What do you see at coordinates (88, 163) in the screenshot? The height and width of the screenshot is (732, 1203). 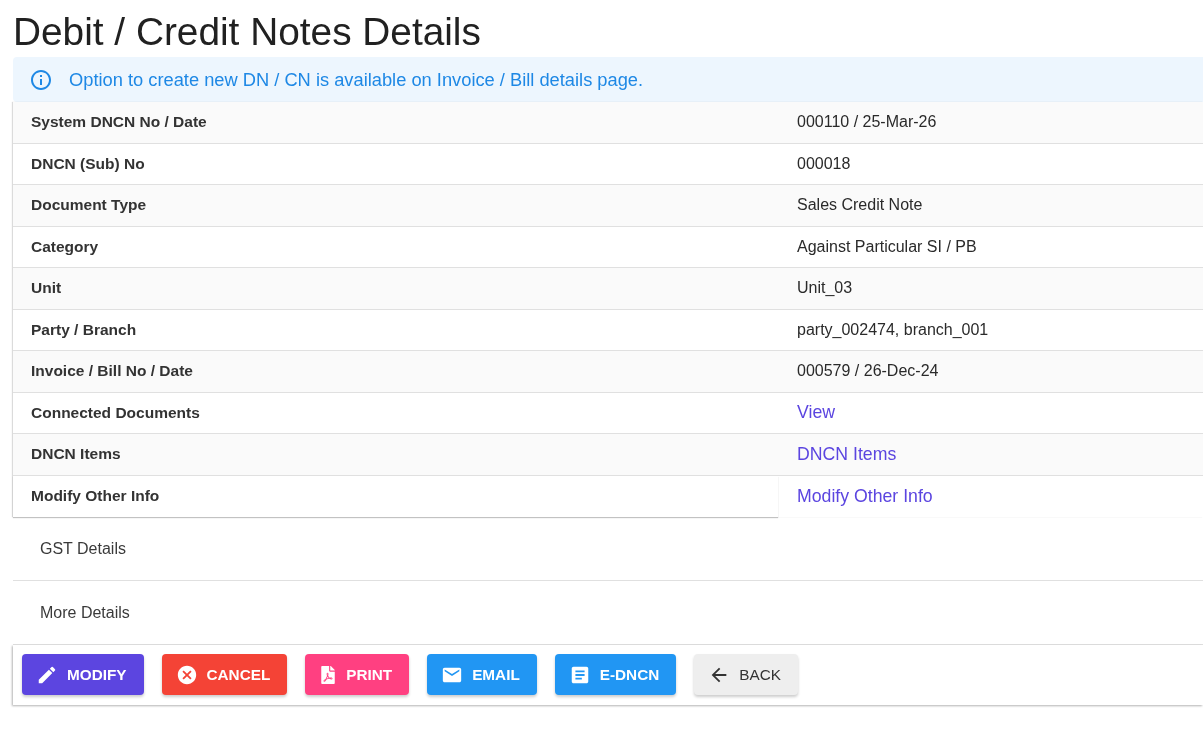 I see `detail-label: DNCN (Sub) No` at bounding box center [88, 163].